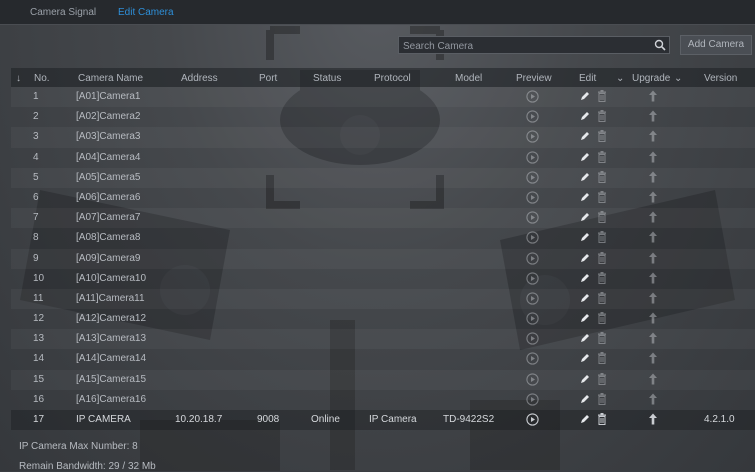 The width and height of the screenshot is (755, 472). What do you see at coordinates (268, 78) in the screenshot?
I see `col-port: Port` at bounding box center [268, 78].